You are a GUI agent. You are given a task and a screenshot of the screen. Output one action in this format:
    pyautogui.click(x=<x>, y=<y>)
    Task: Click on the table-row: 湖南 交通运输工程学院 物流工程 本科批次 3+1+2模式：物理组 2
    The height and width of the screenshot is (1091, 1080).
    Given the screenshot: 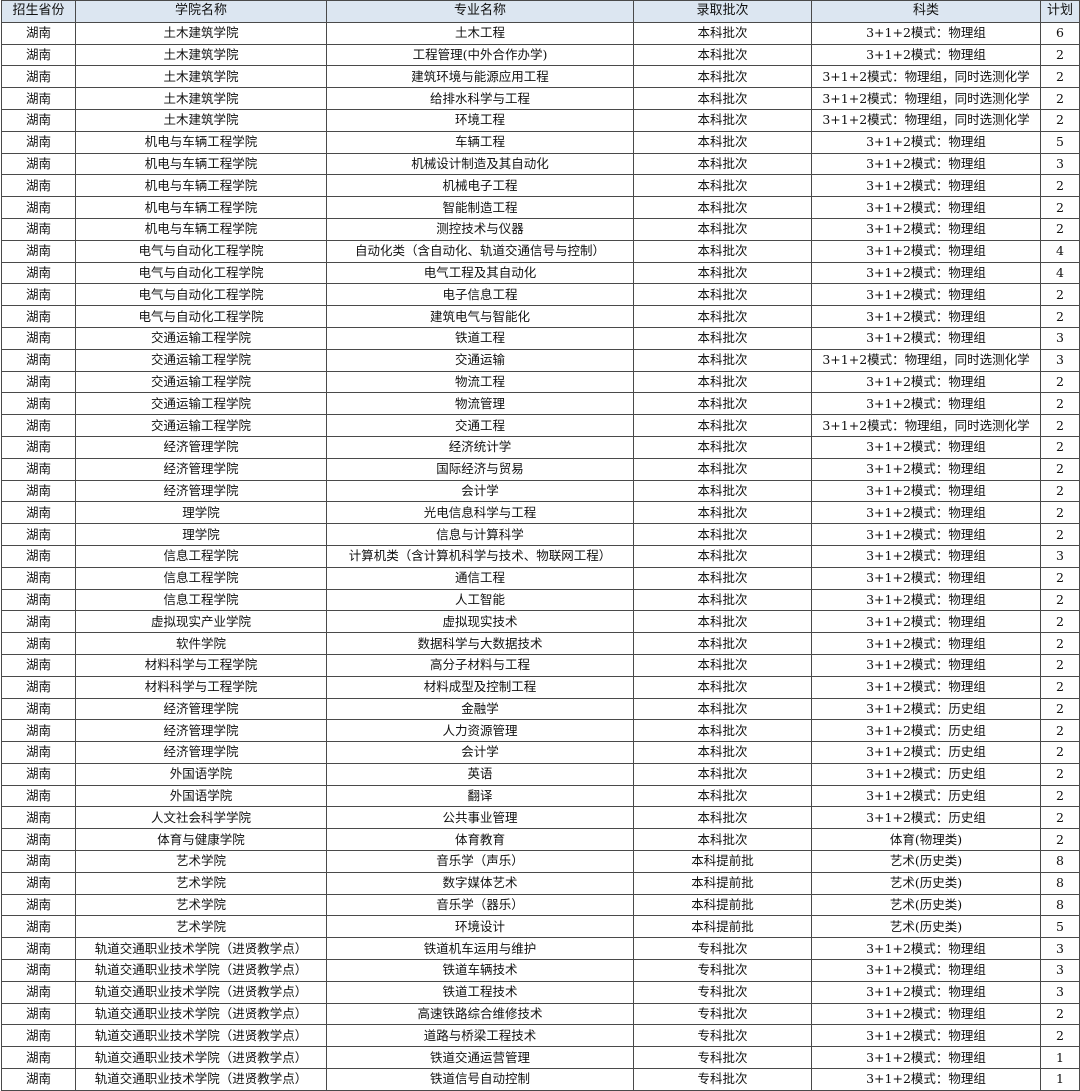 What is the action you would take?
    pyautogui.click(x=540, y=382)
    